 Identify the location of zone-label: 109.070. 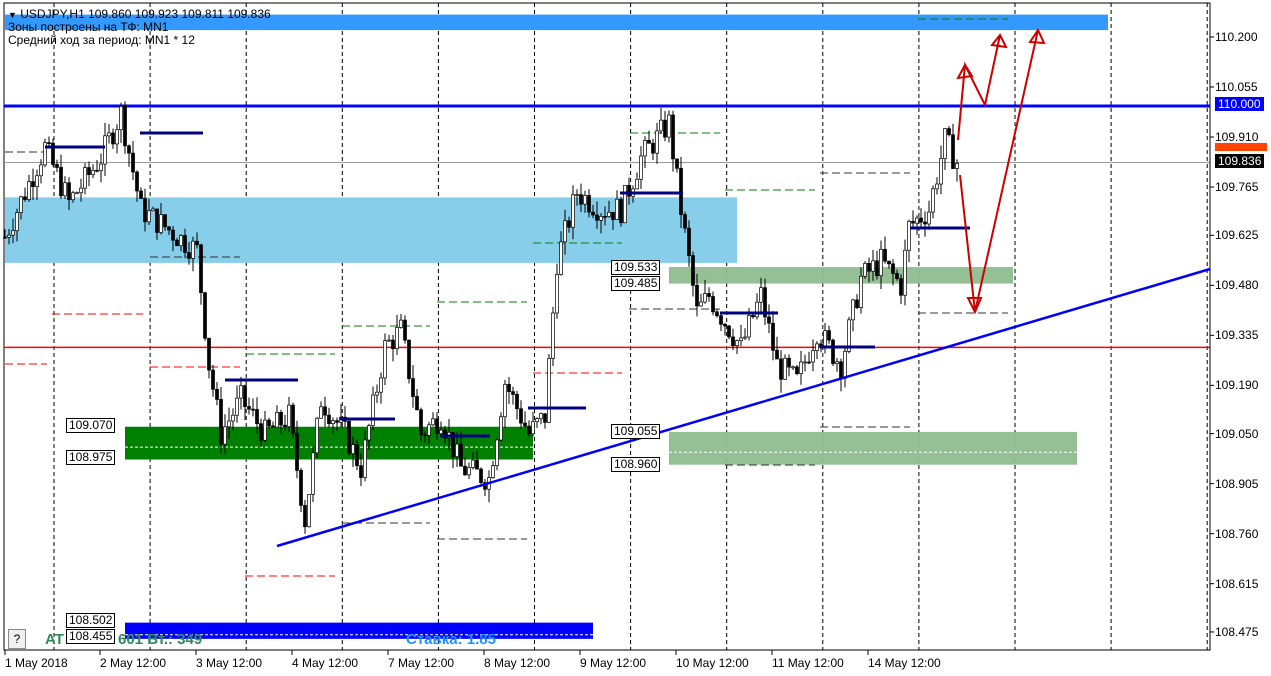
(91, 425).